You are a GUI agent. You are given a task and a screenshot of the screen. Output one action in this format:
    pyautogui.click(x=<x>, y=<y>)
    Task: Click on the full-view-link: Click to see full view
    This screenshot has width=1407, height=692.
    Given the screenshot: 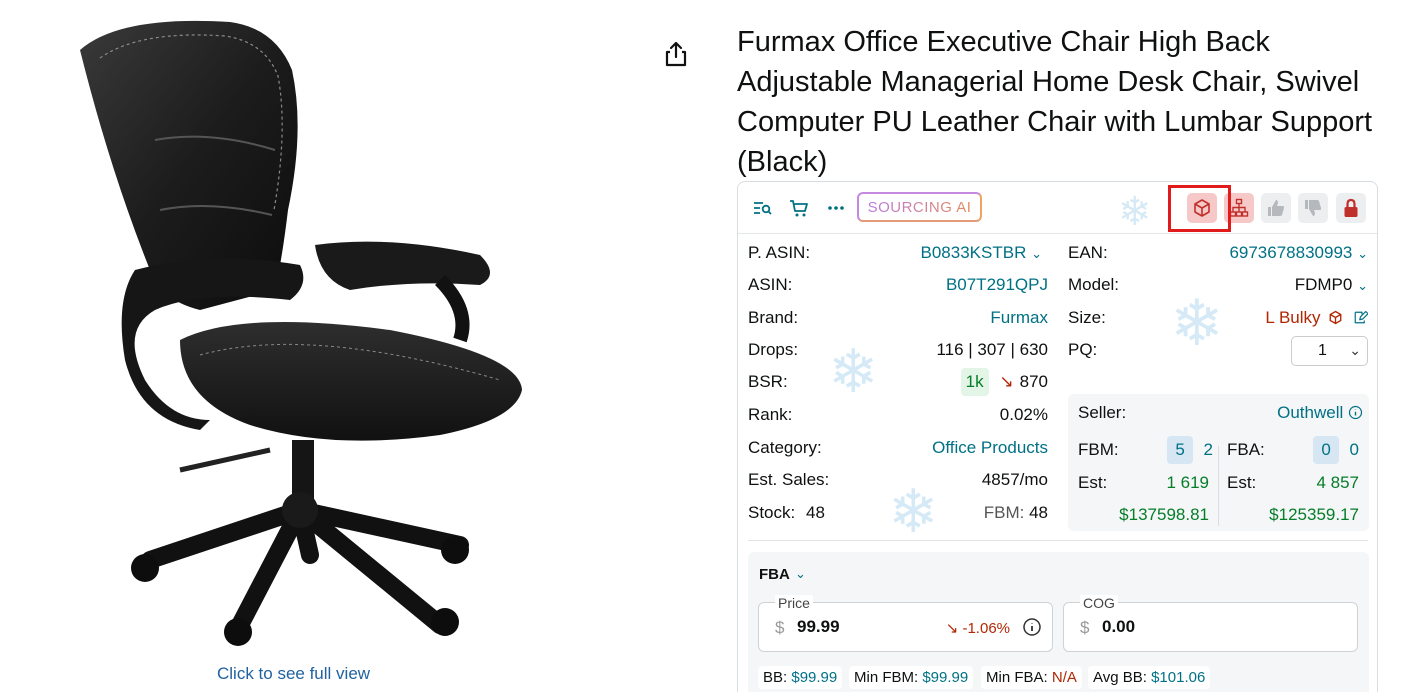 What is the action you would take?
    pyautogui.click(x=293, y=674)
    